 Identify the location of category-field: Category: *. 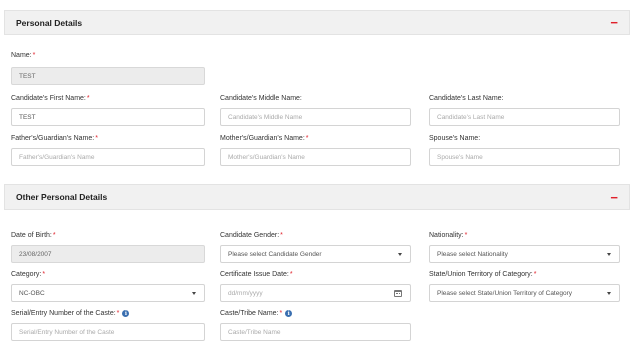
(28, 274).